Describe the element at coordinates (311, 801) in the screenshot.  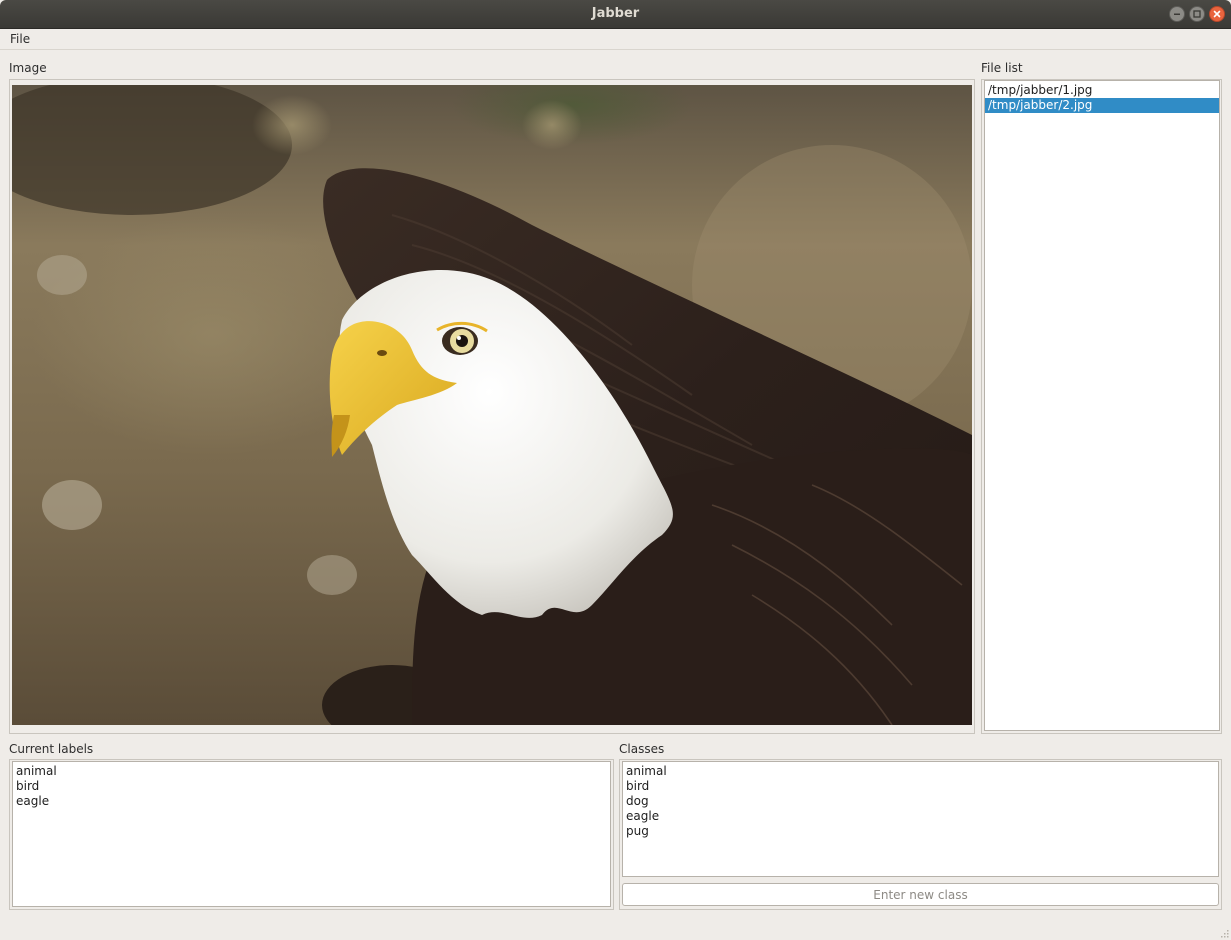
I see `label-item: eagle` at that location.